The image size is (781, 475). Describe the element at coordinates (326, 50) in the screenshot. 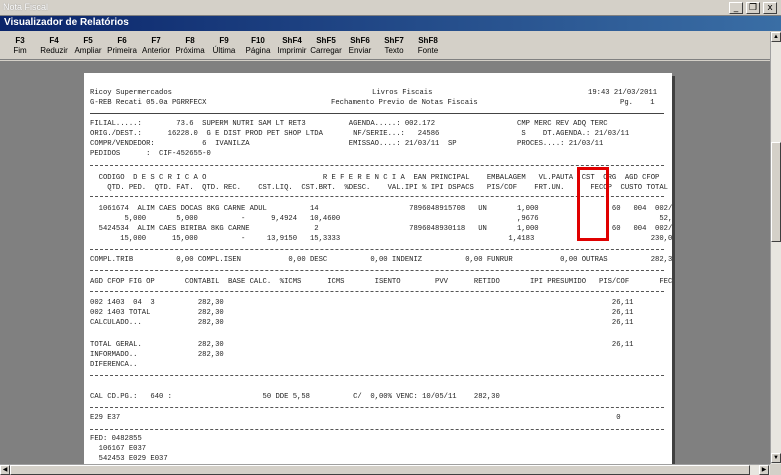

I see `toolbar-label: Carregar` at that location.